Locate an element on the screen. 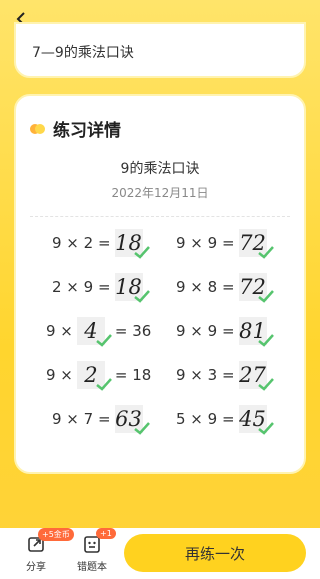 The image size is (320, 579). share-button: +5金币 分享 is located at coordinates (45, 550).